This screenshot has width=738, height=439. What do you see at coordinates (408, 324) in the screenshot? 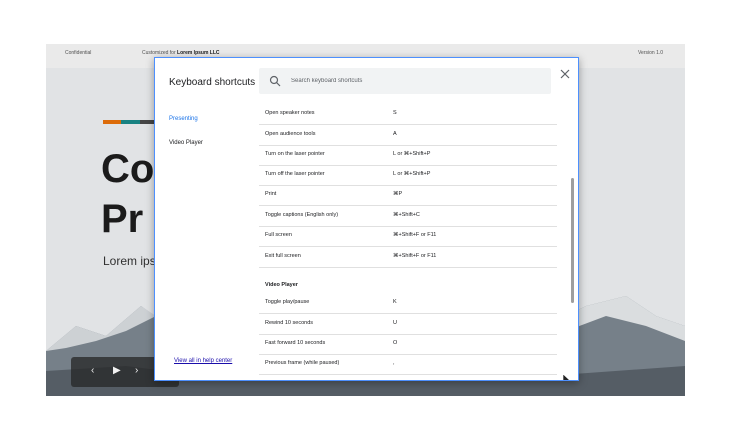
I see `shortcut-row: Rewind 10 seconds U` at bounding box center [408, 324].